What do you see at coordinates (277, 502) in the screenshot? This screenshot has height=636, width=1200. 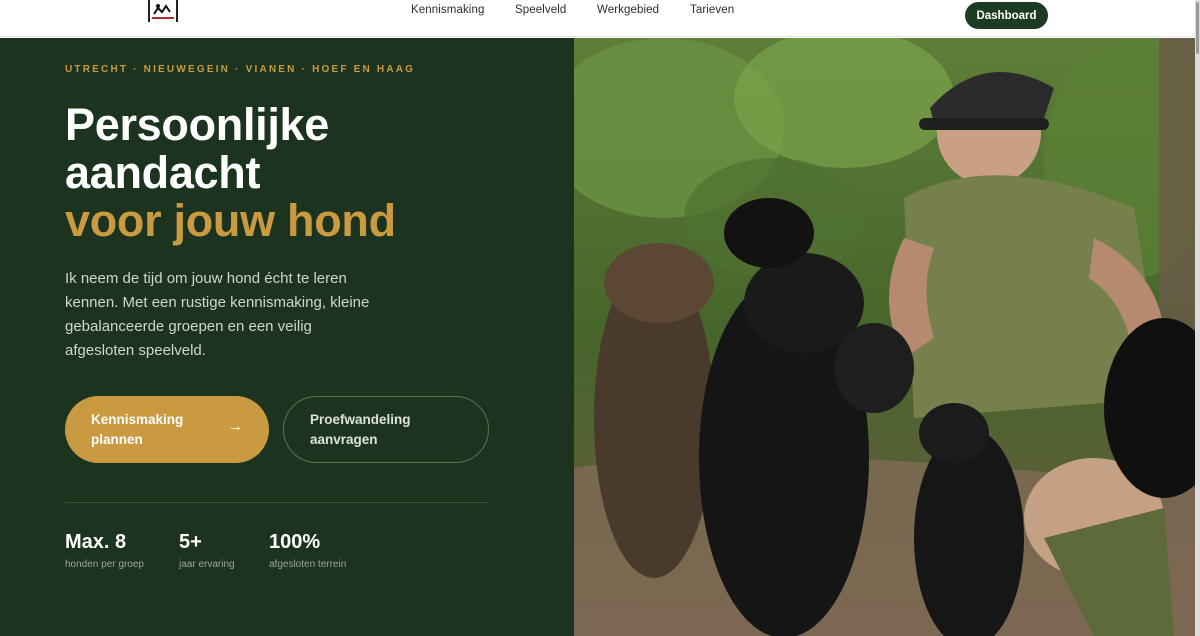 I see `stats-divider` at bounding box center [277, 502].